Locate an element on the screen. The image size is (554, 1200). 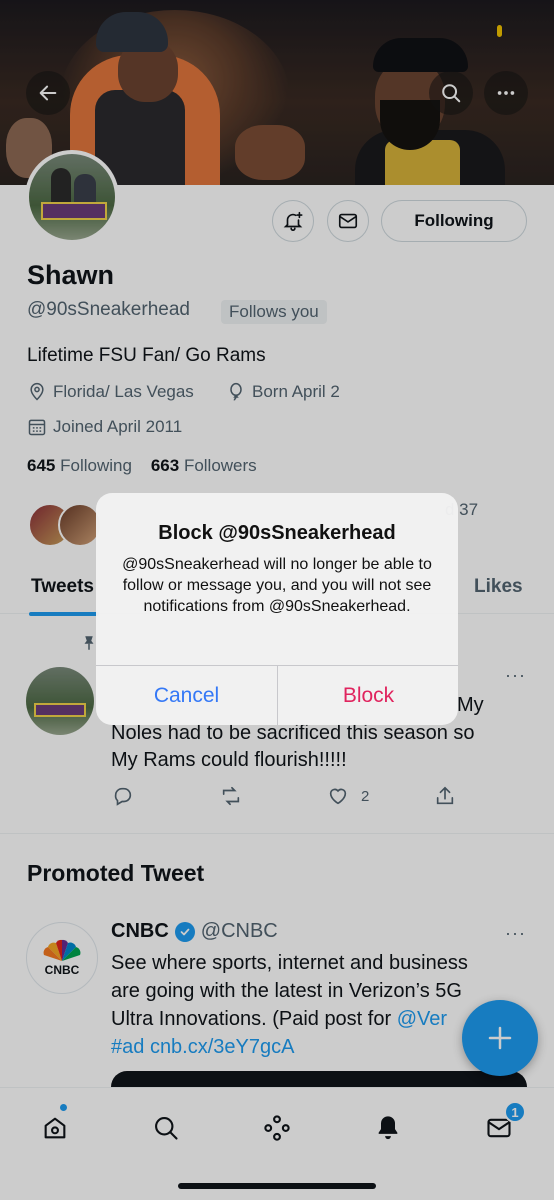
dialog-title: Block @90sSneakerhead is located at coordinates (277, 533).